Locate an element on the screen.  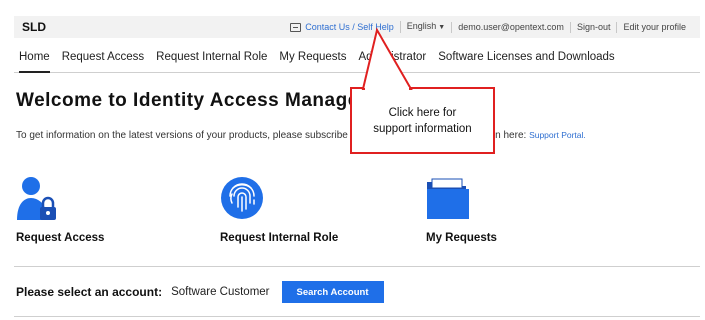
contact-us-link: Contact Us / Self Help is located at coordinates (342, 27).